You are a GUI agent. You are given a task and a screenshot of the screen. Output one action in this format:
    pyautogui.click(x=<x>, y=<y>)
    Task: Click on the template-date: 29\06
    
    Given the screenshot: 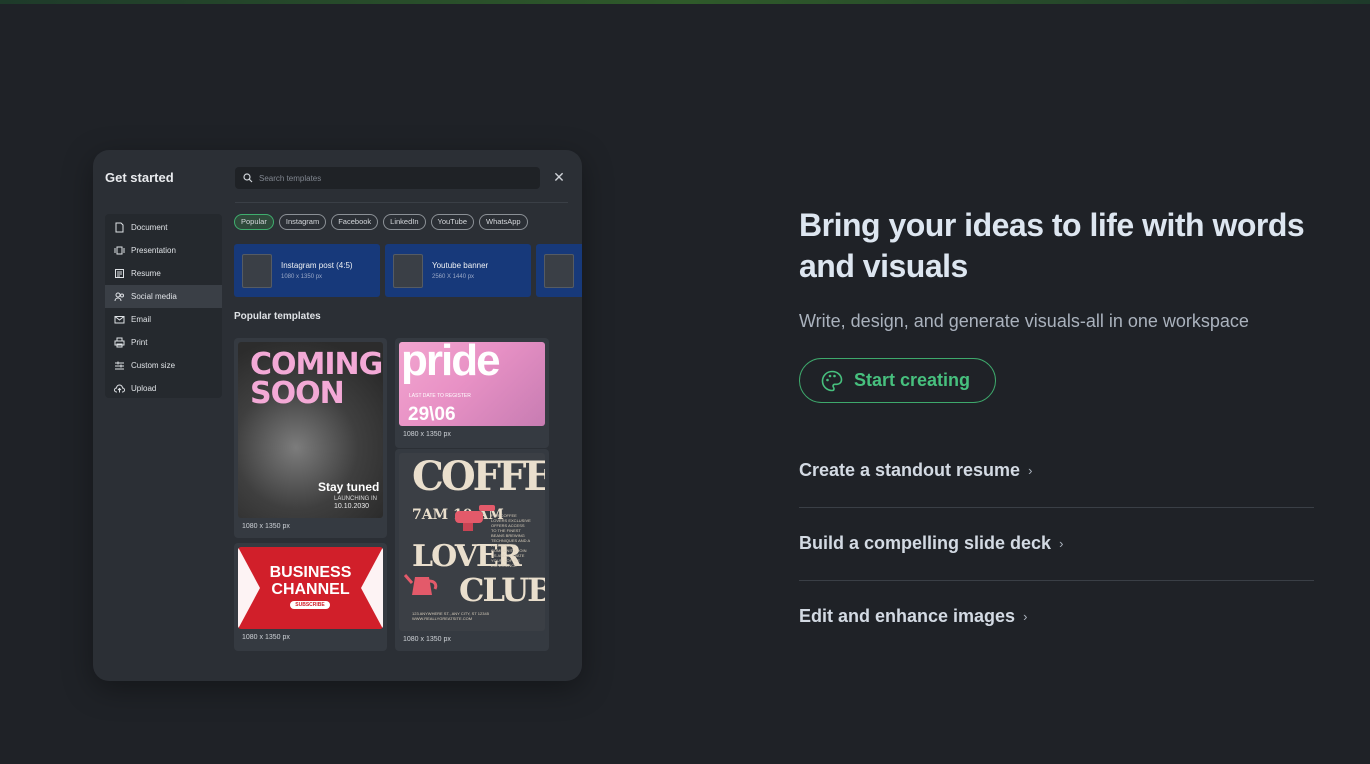 What is the action you would take?
    pyautogui.click(x=432, y=414)
    